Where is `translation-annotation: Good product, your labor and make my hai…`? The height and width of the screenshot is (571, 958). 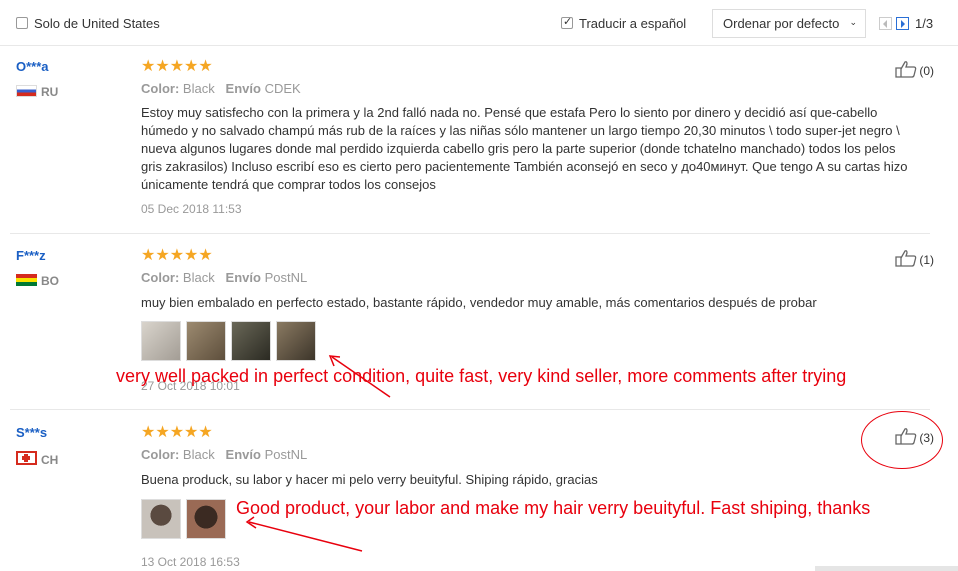 translation-annotation: Good product, your labor and make my hai… is located at coordinates (553, 508).